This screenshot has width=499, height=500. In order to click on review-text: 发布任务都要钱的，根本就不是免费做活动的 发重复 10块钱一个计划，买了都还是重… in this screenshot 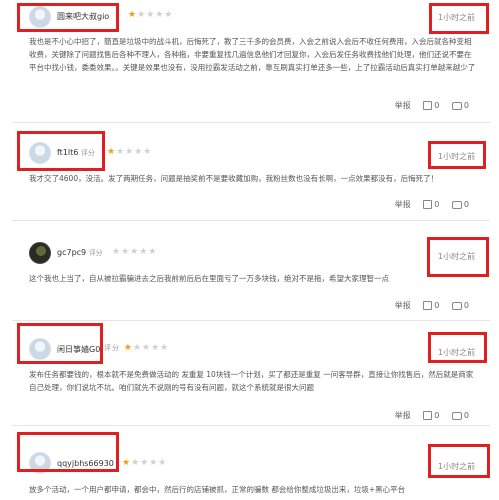, I will do `click(251, 381)`.